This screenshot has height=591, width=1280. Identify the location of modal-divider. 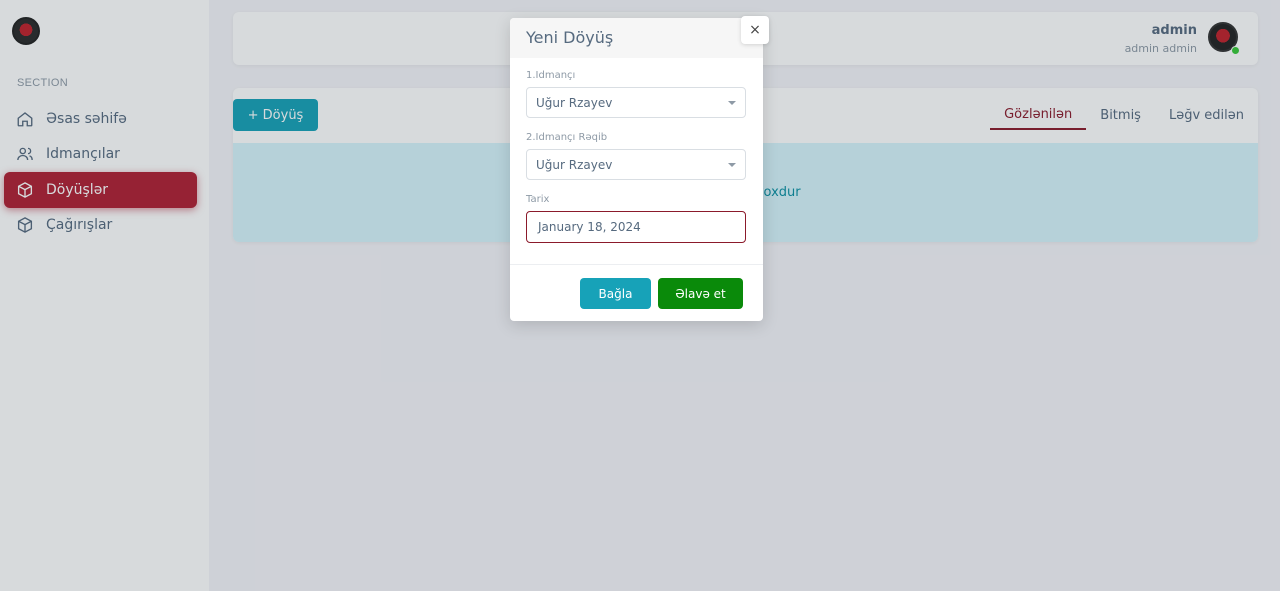
(636, 264).